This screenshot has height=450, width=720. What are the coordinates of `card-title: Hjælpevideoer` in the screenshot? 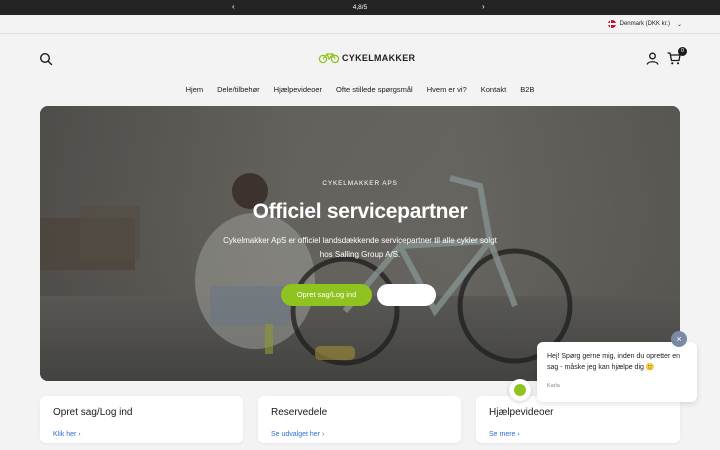 It's located at (521, 412).